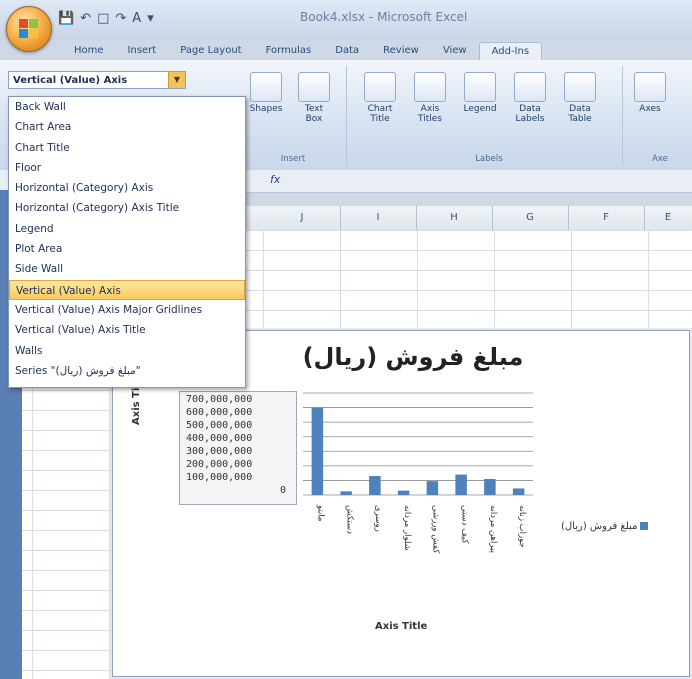 The width and height of the screenshot is (692, 679). Describe the element at coordinates (530, 114) in the screenshot. I see `data-labels-label: Data Labels` at that location.